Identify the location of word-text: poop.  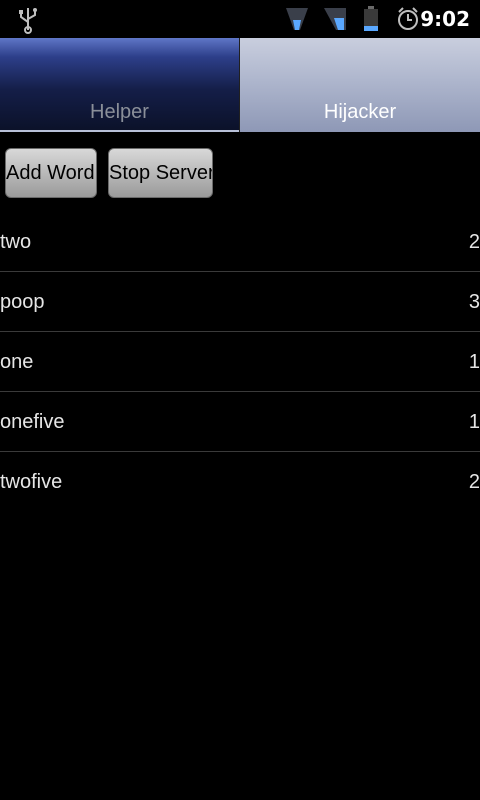
(22, 302).